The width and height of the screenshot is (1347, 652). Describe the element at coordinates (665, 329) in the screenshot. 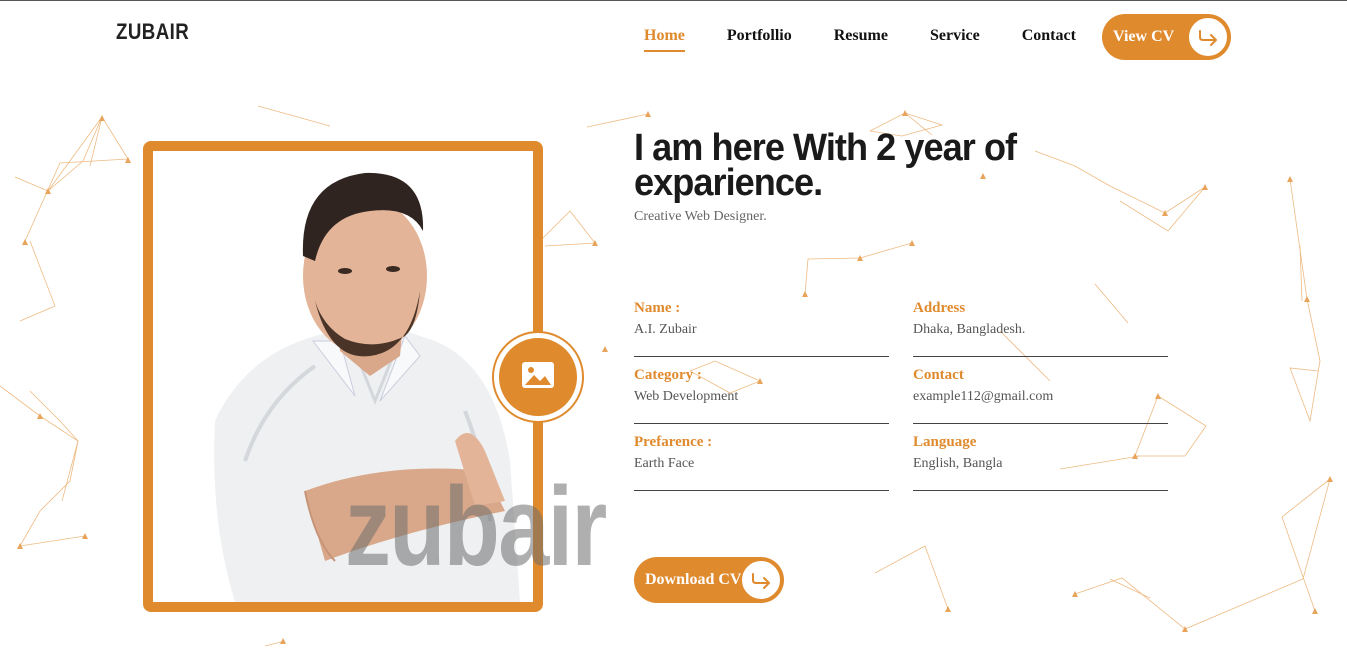

I see `info-value: A.I. Zubair` at that location.